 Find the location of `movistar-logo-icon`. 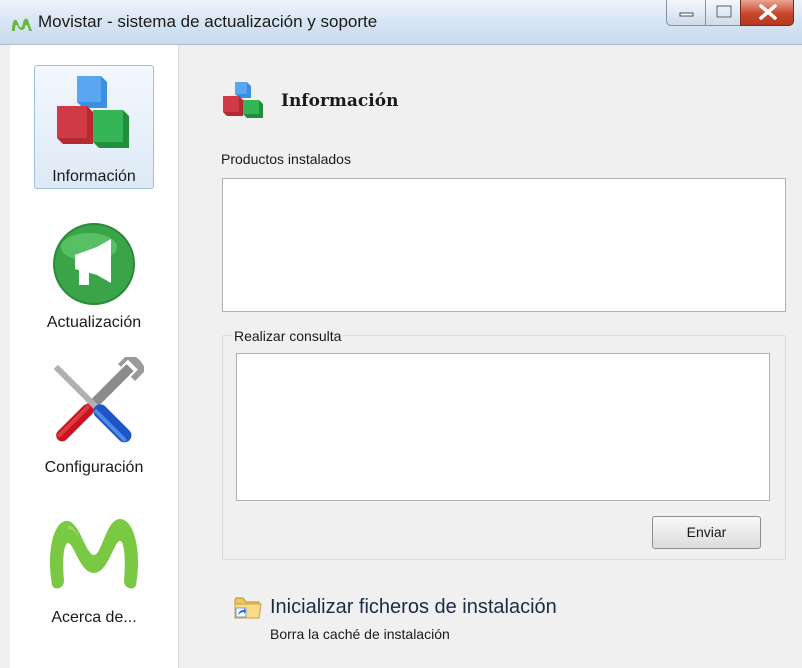

movistar-logo-icon is located at coordinates (94, 554).